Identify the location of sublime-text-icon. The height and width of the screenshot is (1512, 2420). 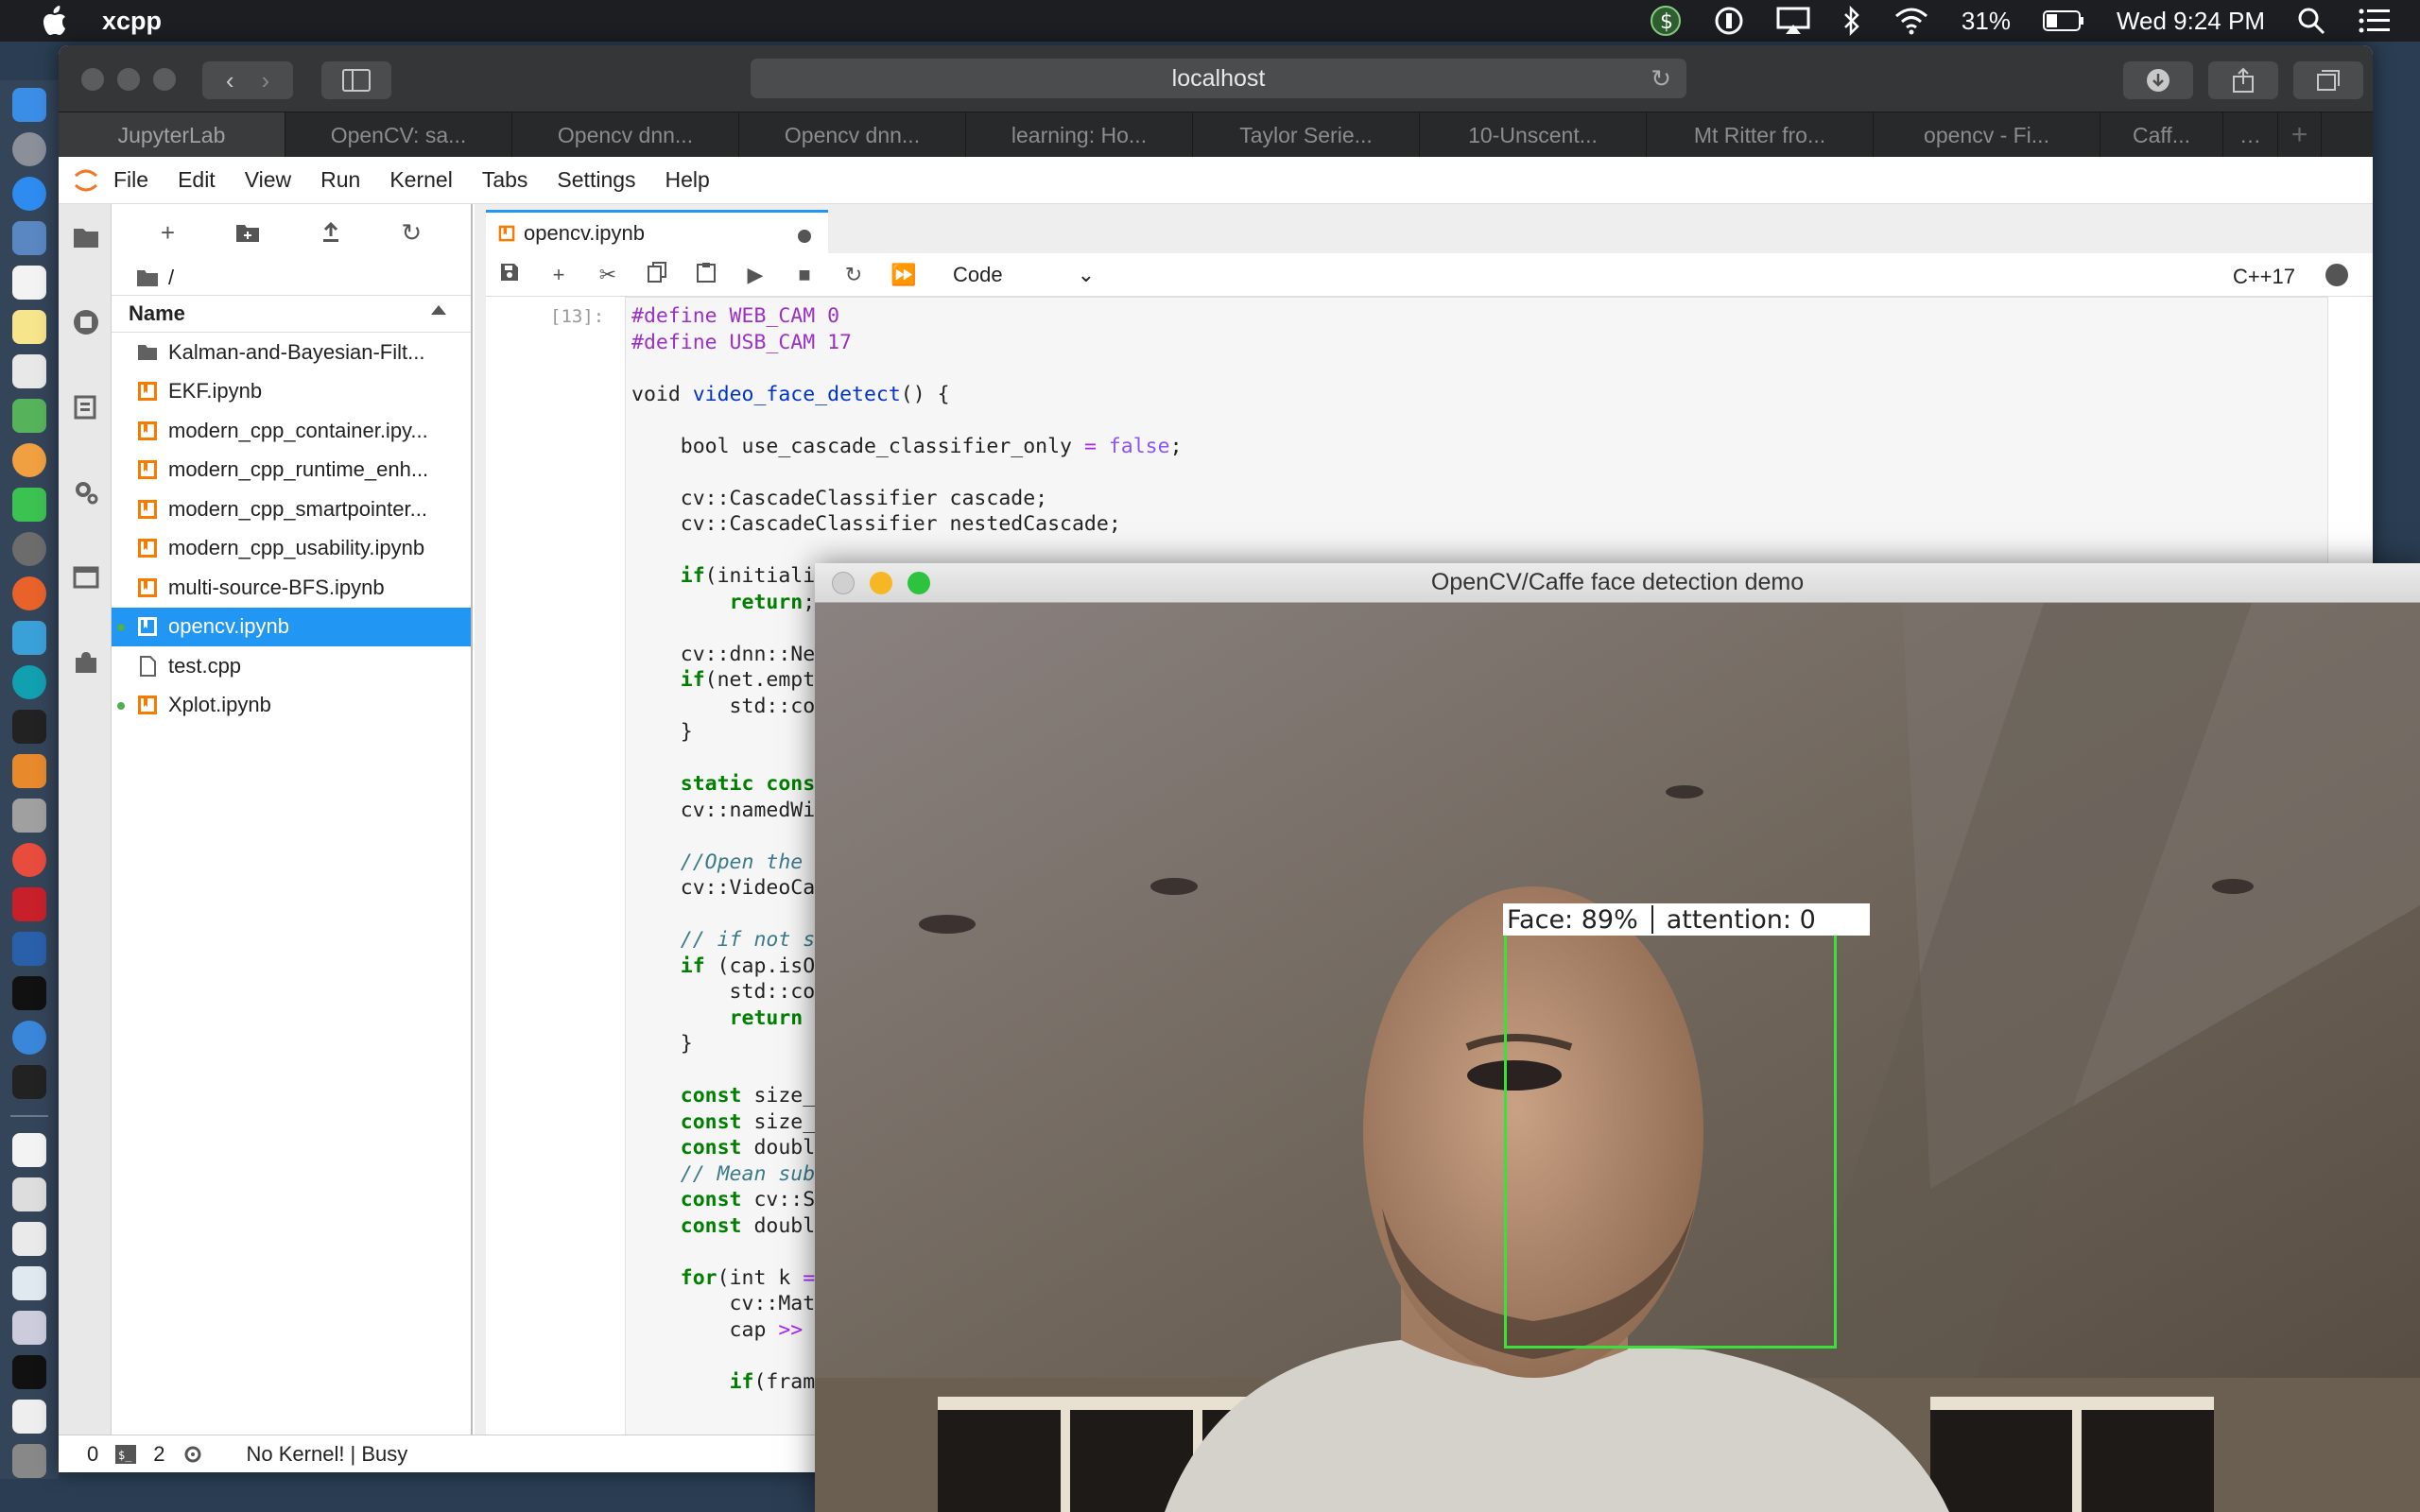
(29, 771).